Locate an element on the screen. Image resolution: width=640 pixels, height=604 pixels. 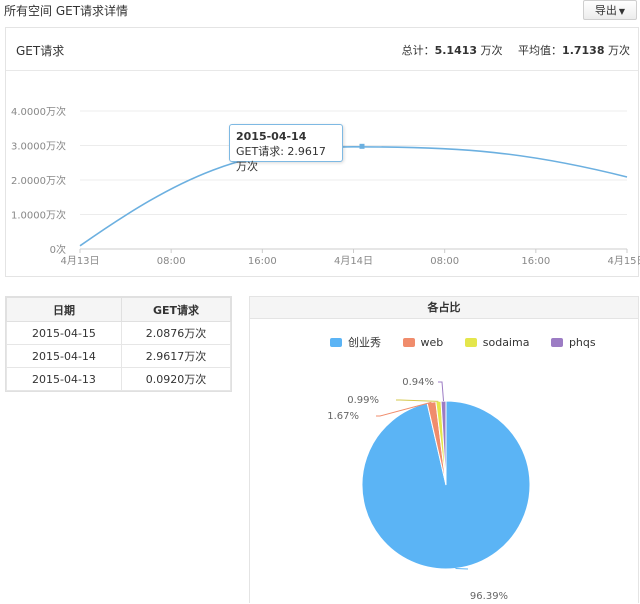
slice-label: 96.39% is located at coordinates (489, 596).